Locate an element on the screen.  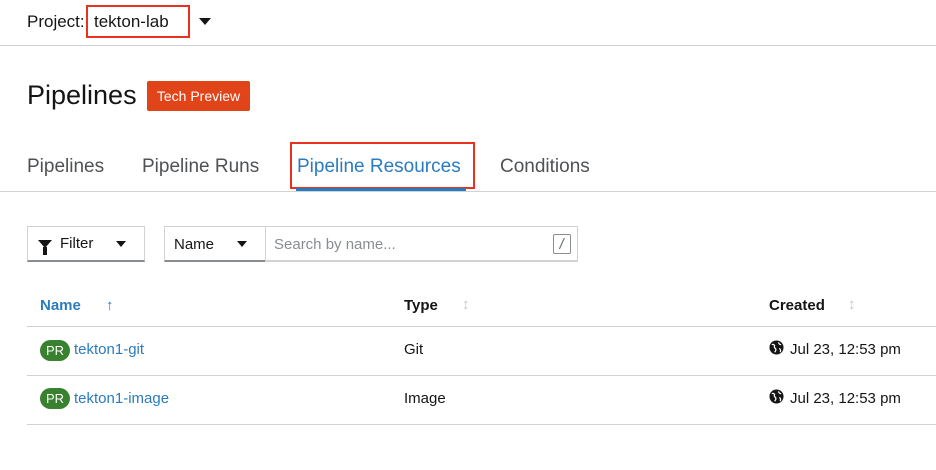
resource-name-link: tekton1-image is located at coordinates (121, 398).